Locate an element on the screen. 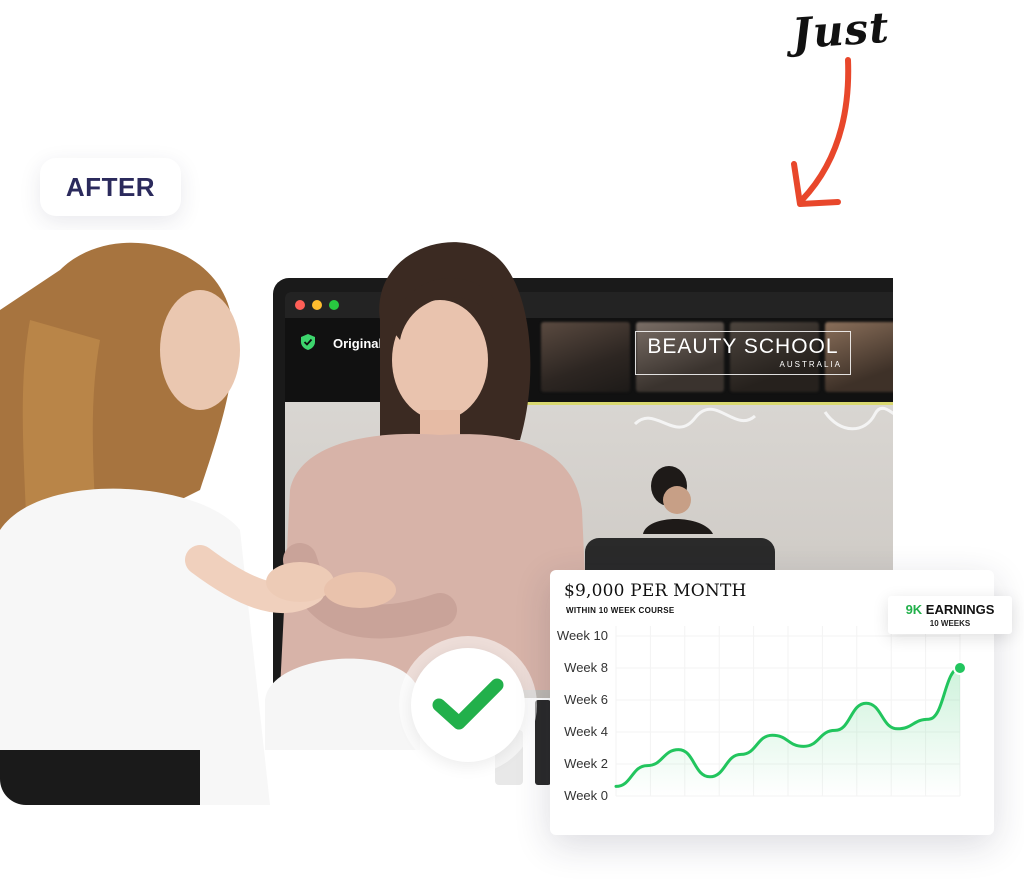 Image resolution: width=1024 pixels, height=888 pixels. card-subtitle: WITHIN 10 WEEK COURSE is located at coordinates (620, 610).